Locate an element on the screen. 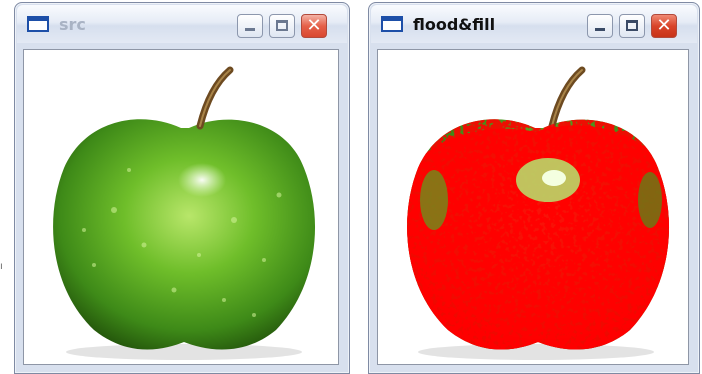 The image size is (702, 374). window-title: flood&fill is located at coordinates (454, 24).